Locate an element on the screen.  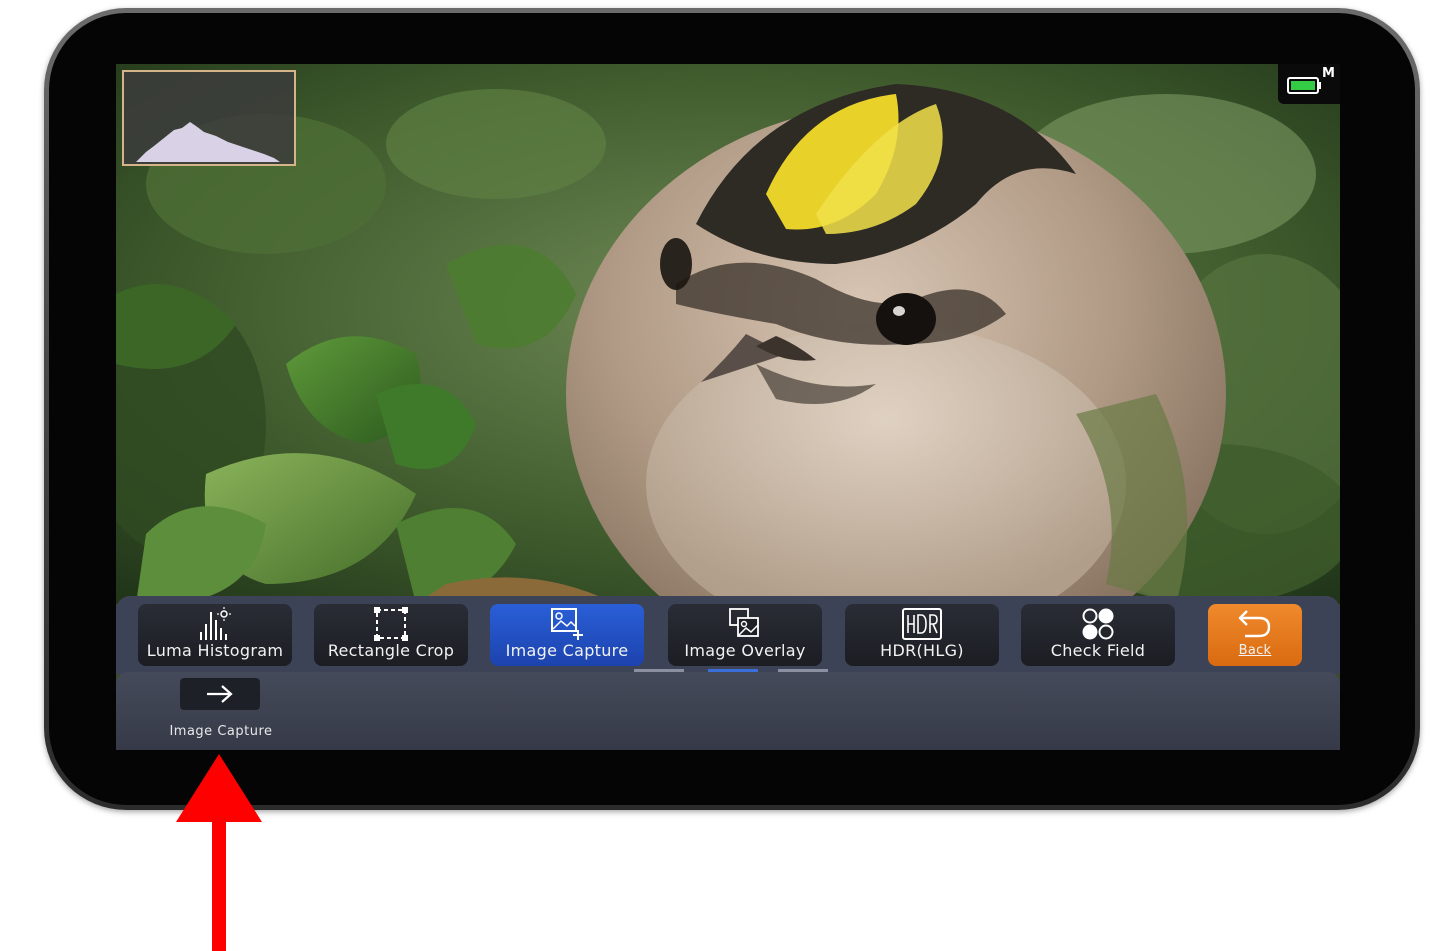
rectangle-crop-button: Rectangle Crop is located at coordinates (391, 635).